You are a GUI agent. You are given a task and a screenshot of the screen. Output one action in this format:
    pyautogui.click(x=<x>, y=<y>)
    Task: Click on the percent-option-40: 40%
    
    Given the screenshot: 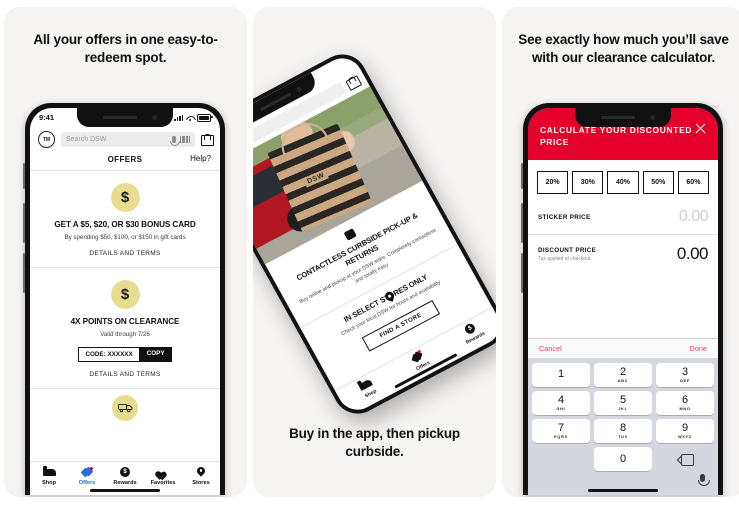 What is the action you would take?
    pyautogui.click(x=623, y=183)
    